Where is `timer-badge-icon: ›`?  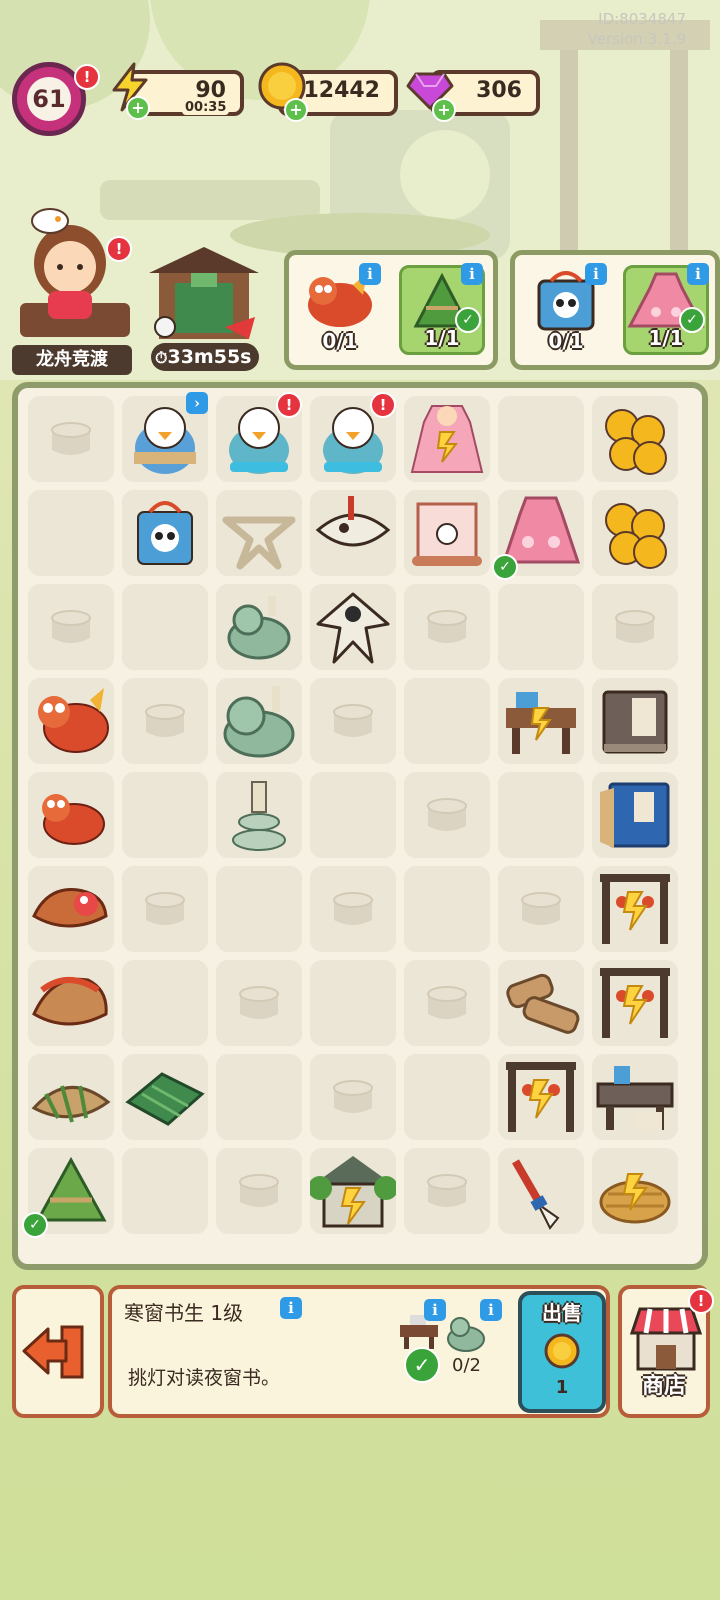 timer-badge-icon: › is located at coordinates (197, 403).